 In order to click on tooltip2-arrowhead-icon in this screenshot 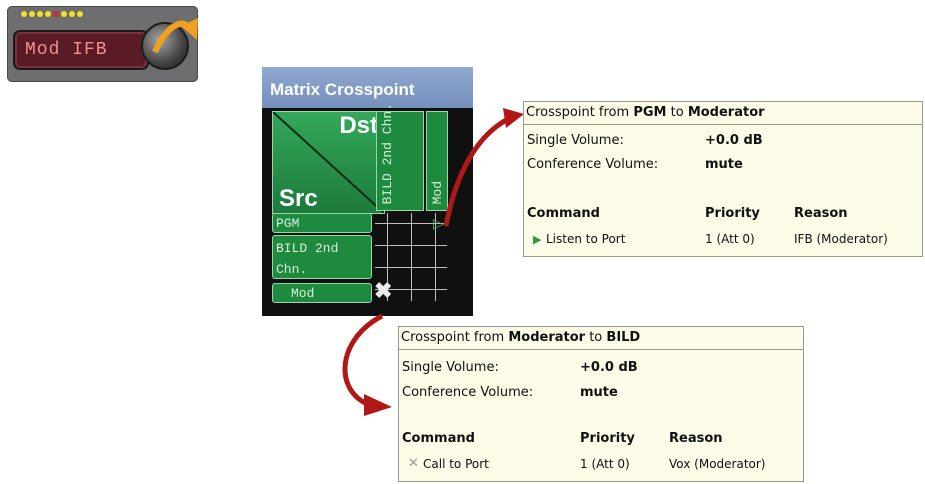, I will do `click(378, 405)`.